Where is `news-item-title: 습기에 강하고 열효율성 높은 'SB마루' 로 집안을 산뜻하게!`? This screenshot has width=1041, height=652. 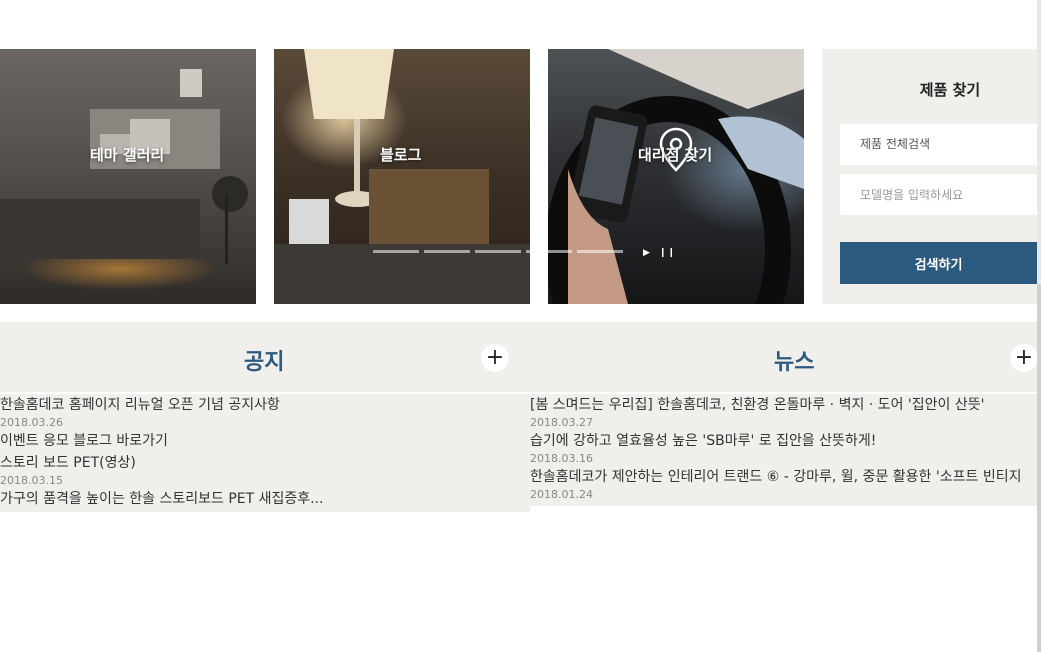 news-item-title: 습기에 강하고 열효율성 높은 'SB마루' 로 집안을 산뜻하게! is located at coordinates (785, 441).